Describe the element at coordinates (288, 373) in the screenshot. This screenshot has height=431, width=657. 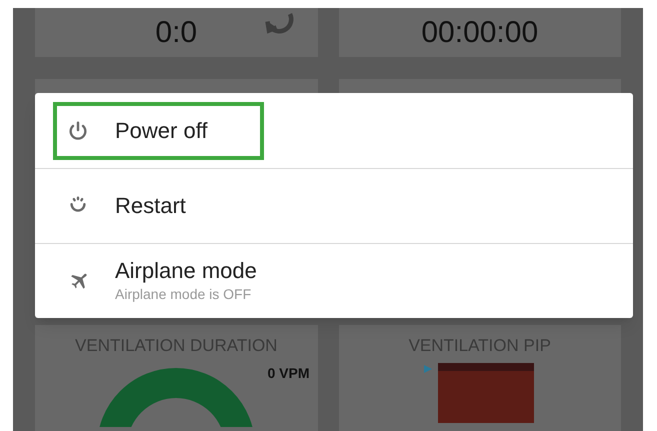
I see `rate-reading: 0 VPM` at that location.